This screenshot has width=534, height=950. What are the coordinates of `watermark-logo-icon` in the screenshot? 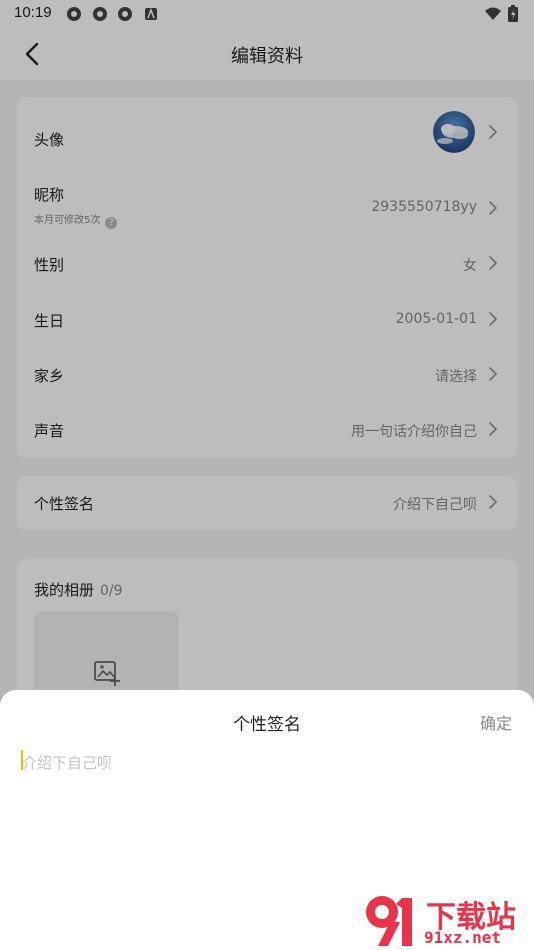 It's located at (389, 921).